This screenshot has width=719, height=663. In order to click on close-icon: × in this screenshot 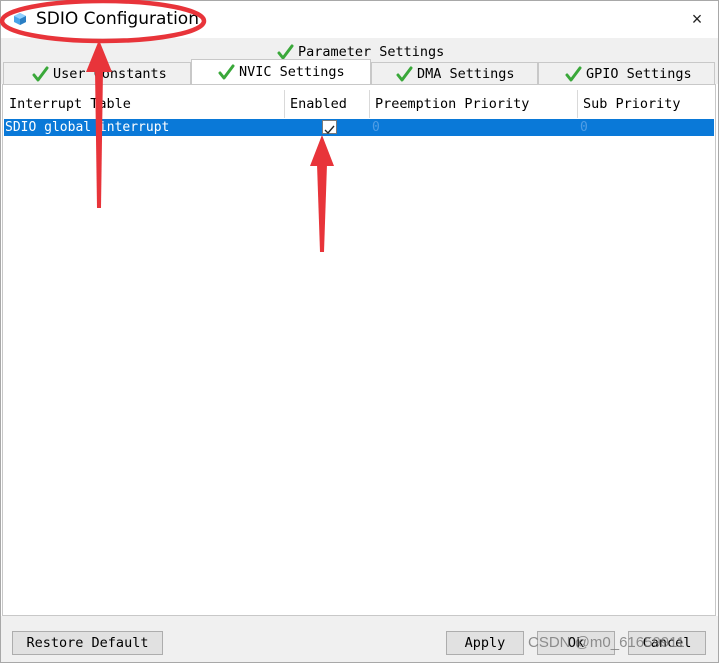, I will do `click(697, 18)`.